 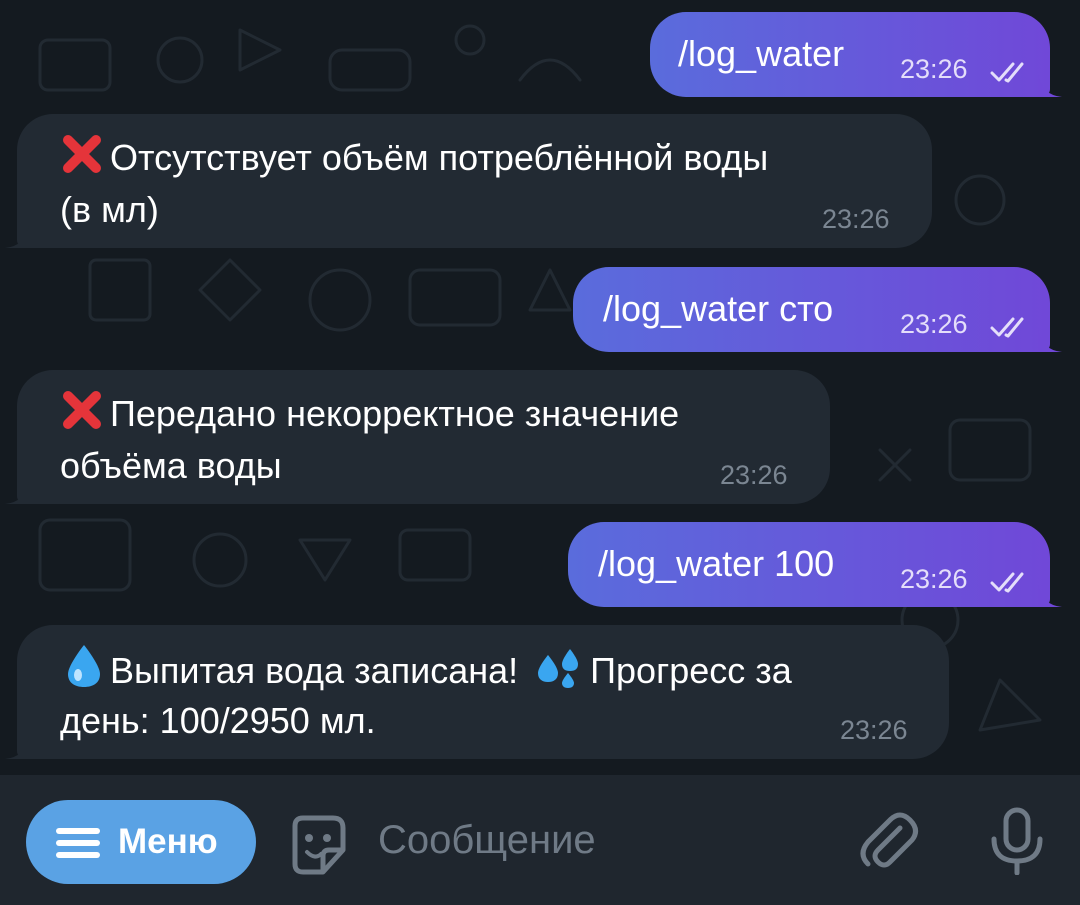 I want to click on message-text-part: Выпитая вода записана!, so click(x=314, y=670).